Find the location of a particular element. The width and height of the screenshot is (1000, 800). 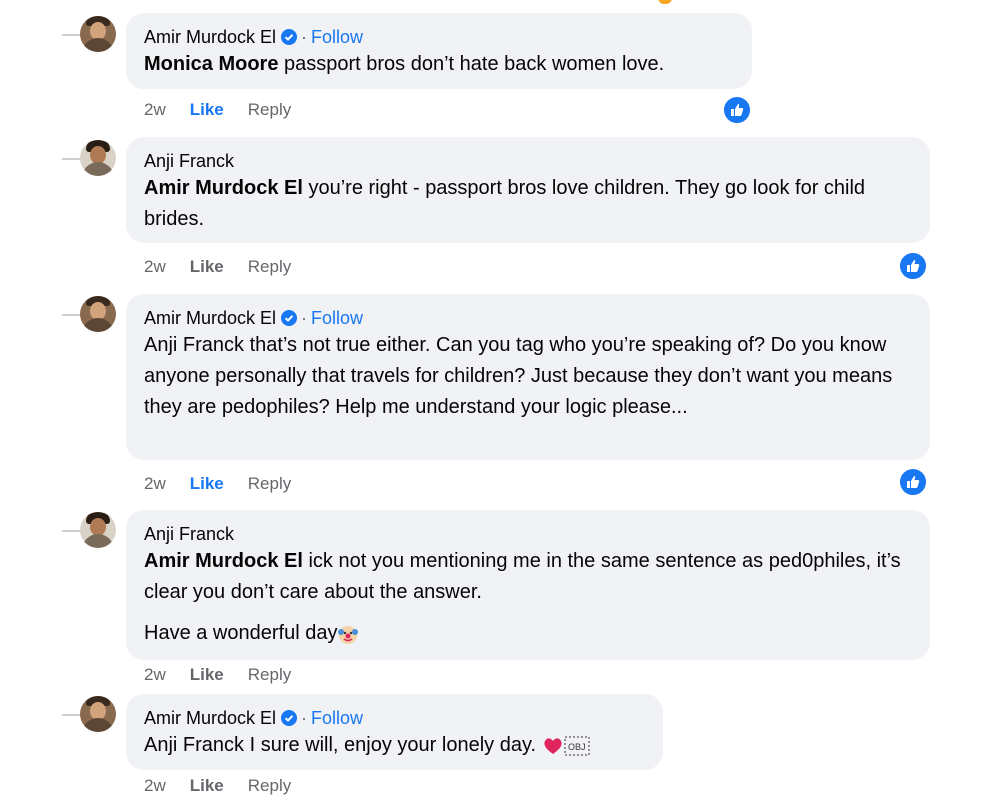

svg-text: OBJ is located at coordinates (577, 747).